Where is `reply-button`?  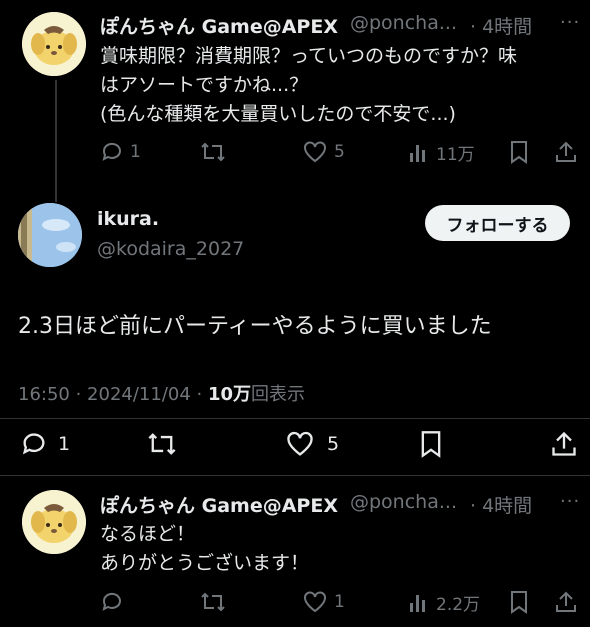 reply-button is located at coordinates (112, 602).